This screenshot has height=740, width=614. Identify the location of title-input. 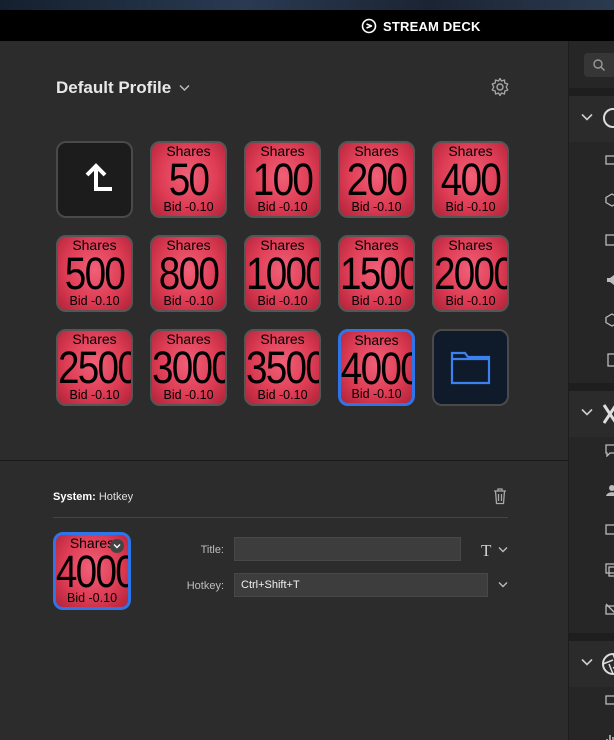
(347, 549).